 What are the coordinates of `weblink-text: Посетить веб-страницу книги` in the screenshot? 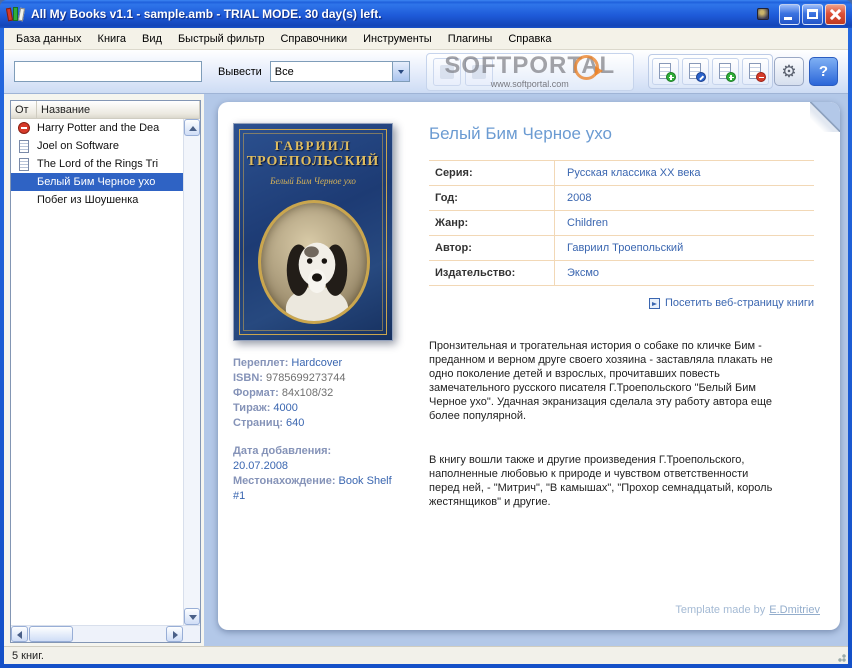 It's located at (739, 303).